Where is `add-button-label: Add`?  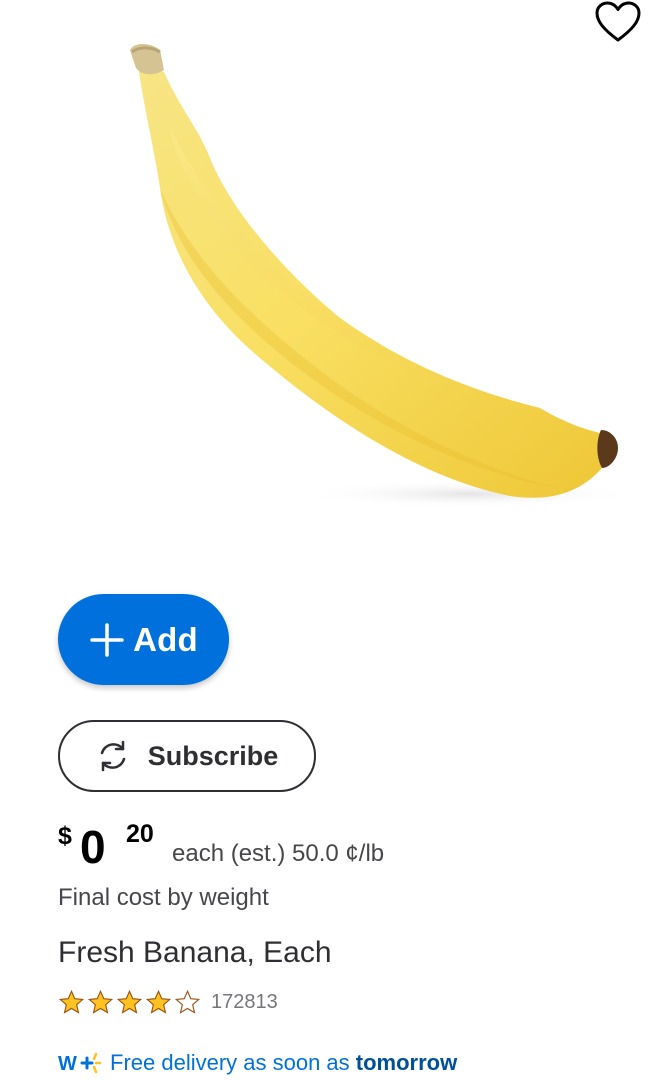 add-button-label: Add is located at coordinates (165, 639).